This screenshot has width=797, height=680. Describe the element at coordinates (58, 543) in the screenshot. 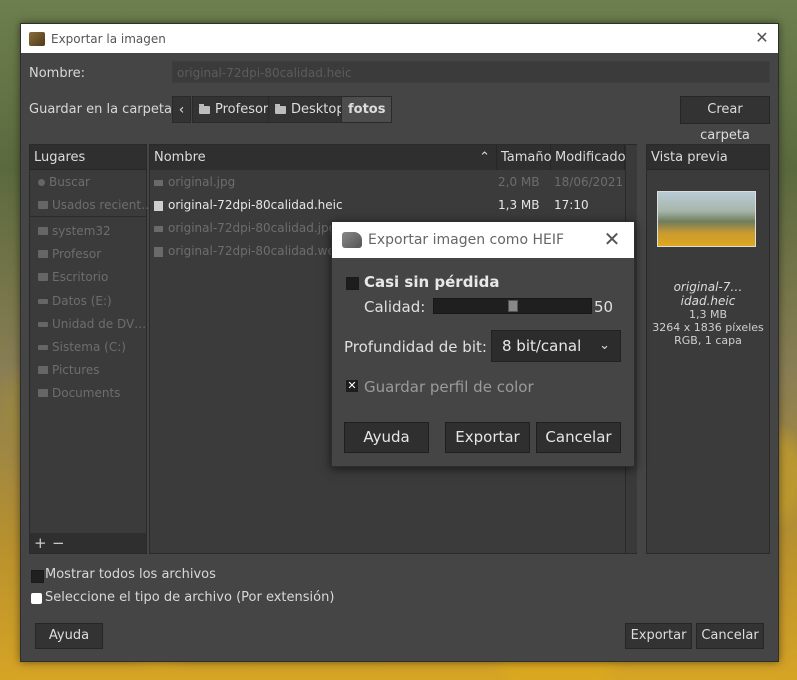

I see `remove-place-button: −` at that location.